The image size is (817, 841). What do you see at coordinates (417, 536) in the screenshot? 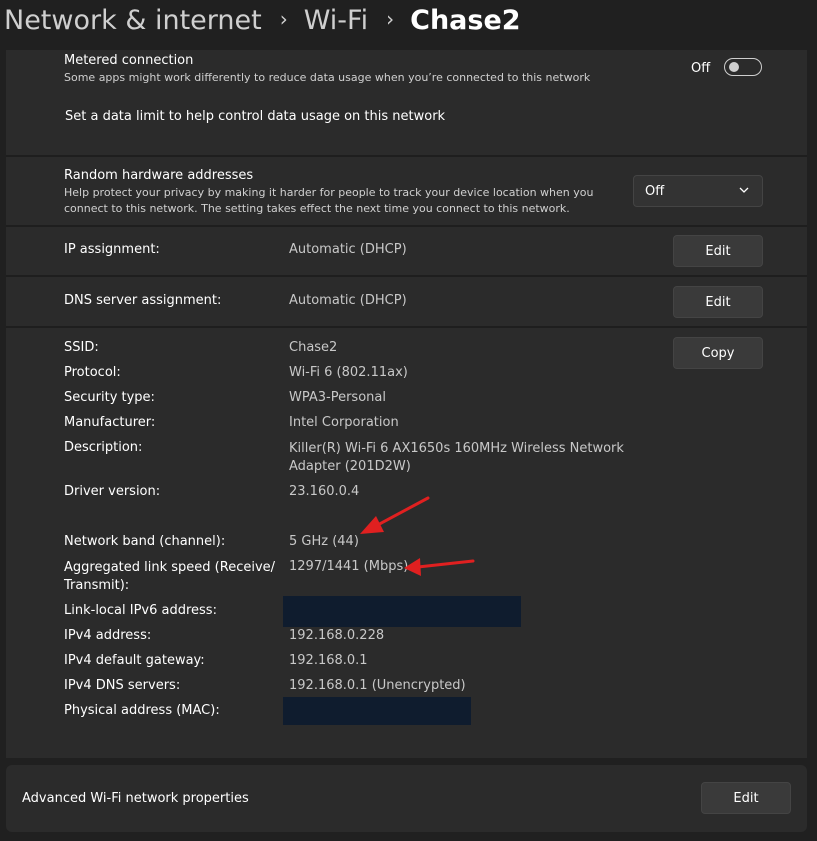
I see `annotation-arrows` at bounding box center [417, 536].